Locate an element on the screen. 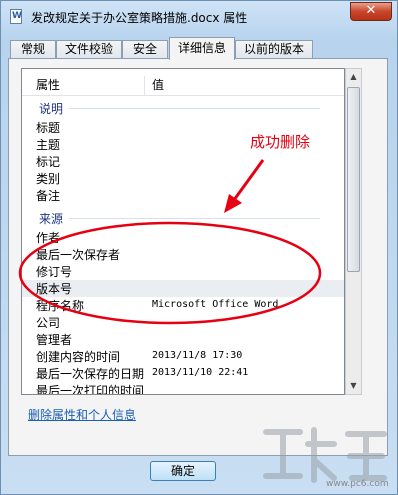 The width and height of the screenshot is (398, 495). watermark-url: www.pc6.com is located at coordinates (357, 484).